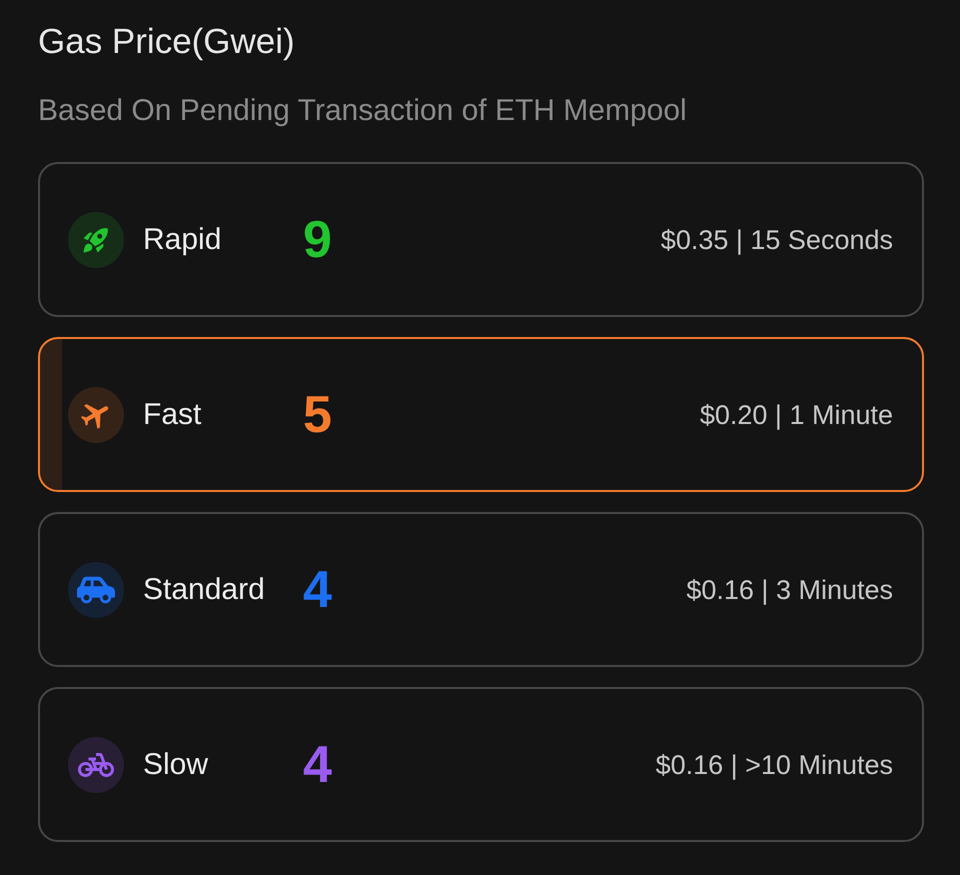 This screenshot has width=960, height=875. I want to click on page-title: Gas Price(Gwei), so click(166, 42).